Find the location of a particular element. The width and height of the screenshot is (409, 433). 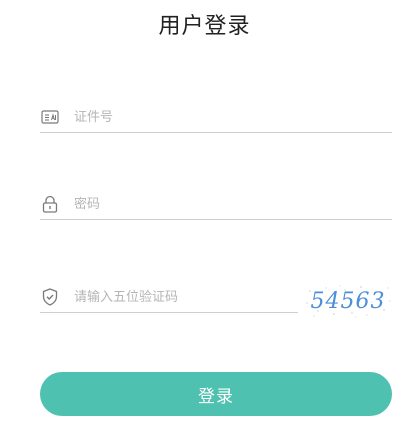

captcha-field is located at coordinates (169, 297).